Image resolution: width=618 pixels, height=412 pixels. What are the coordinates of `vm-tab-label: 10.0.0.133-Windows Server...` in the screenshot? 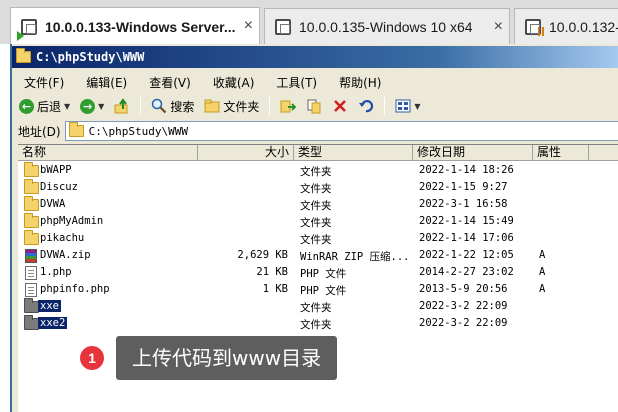 It's located at (140, 26).